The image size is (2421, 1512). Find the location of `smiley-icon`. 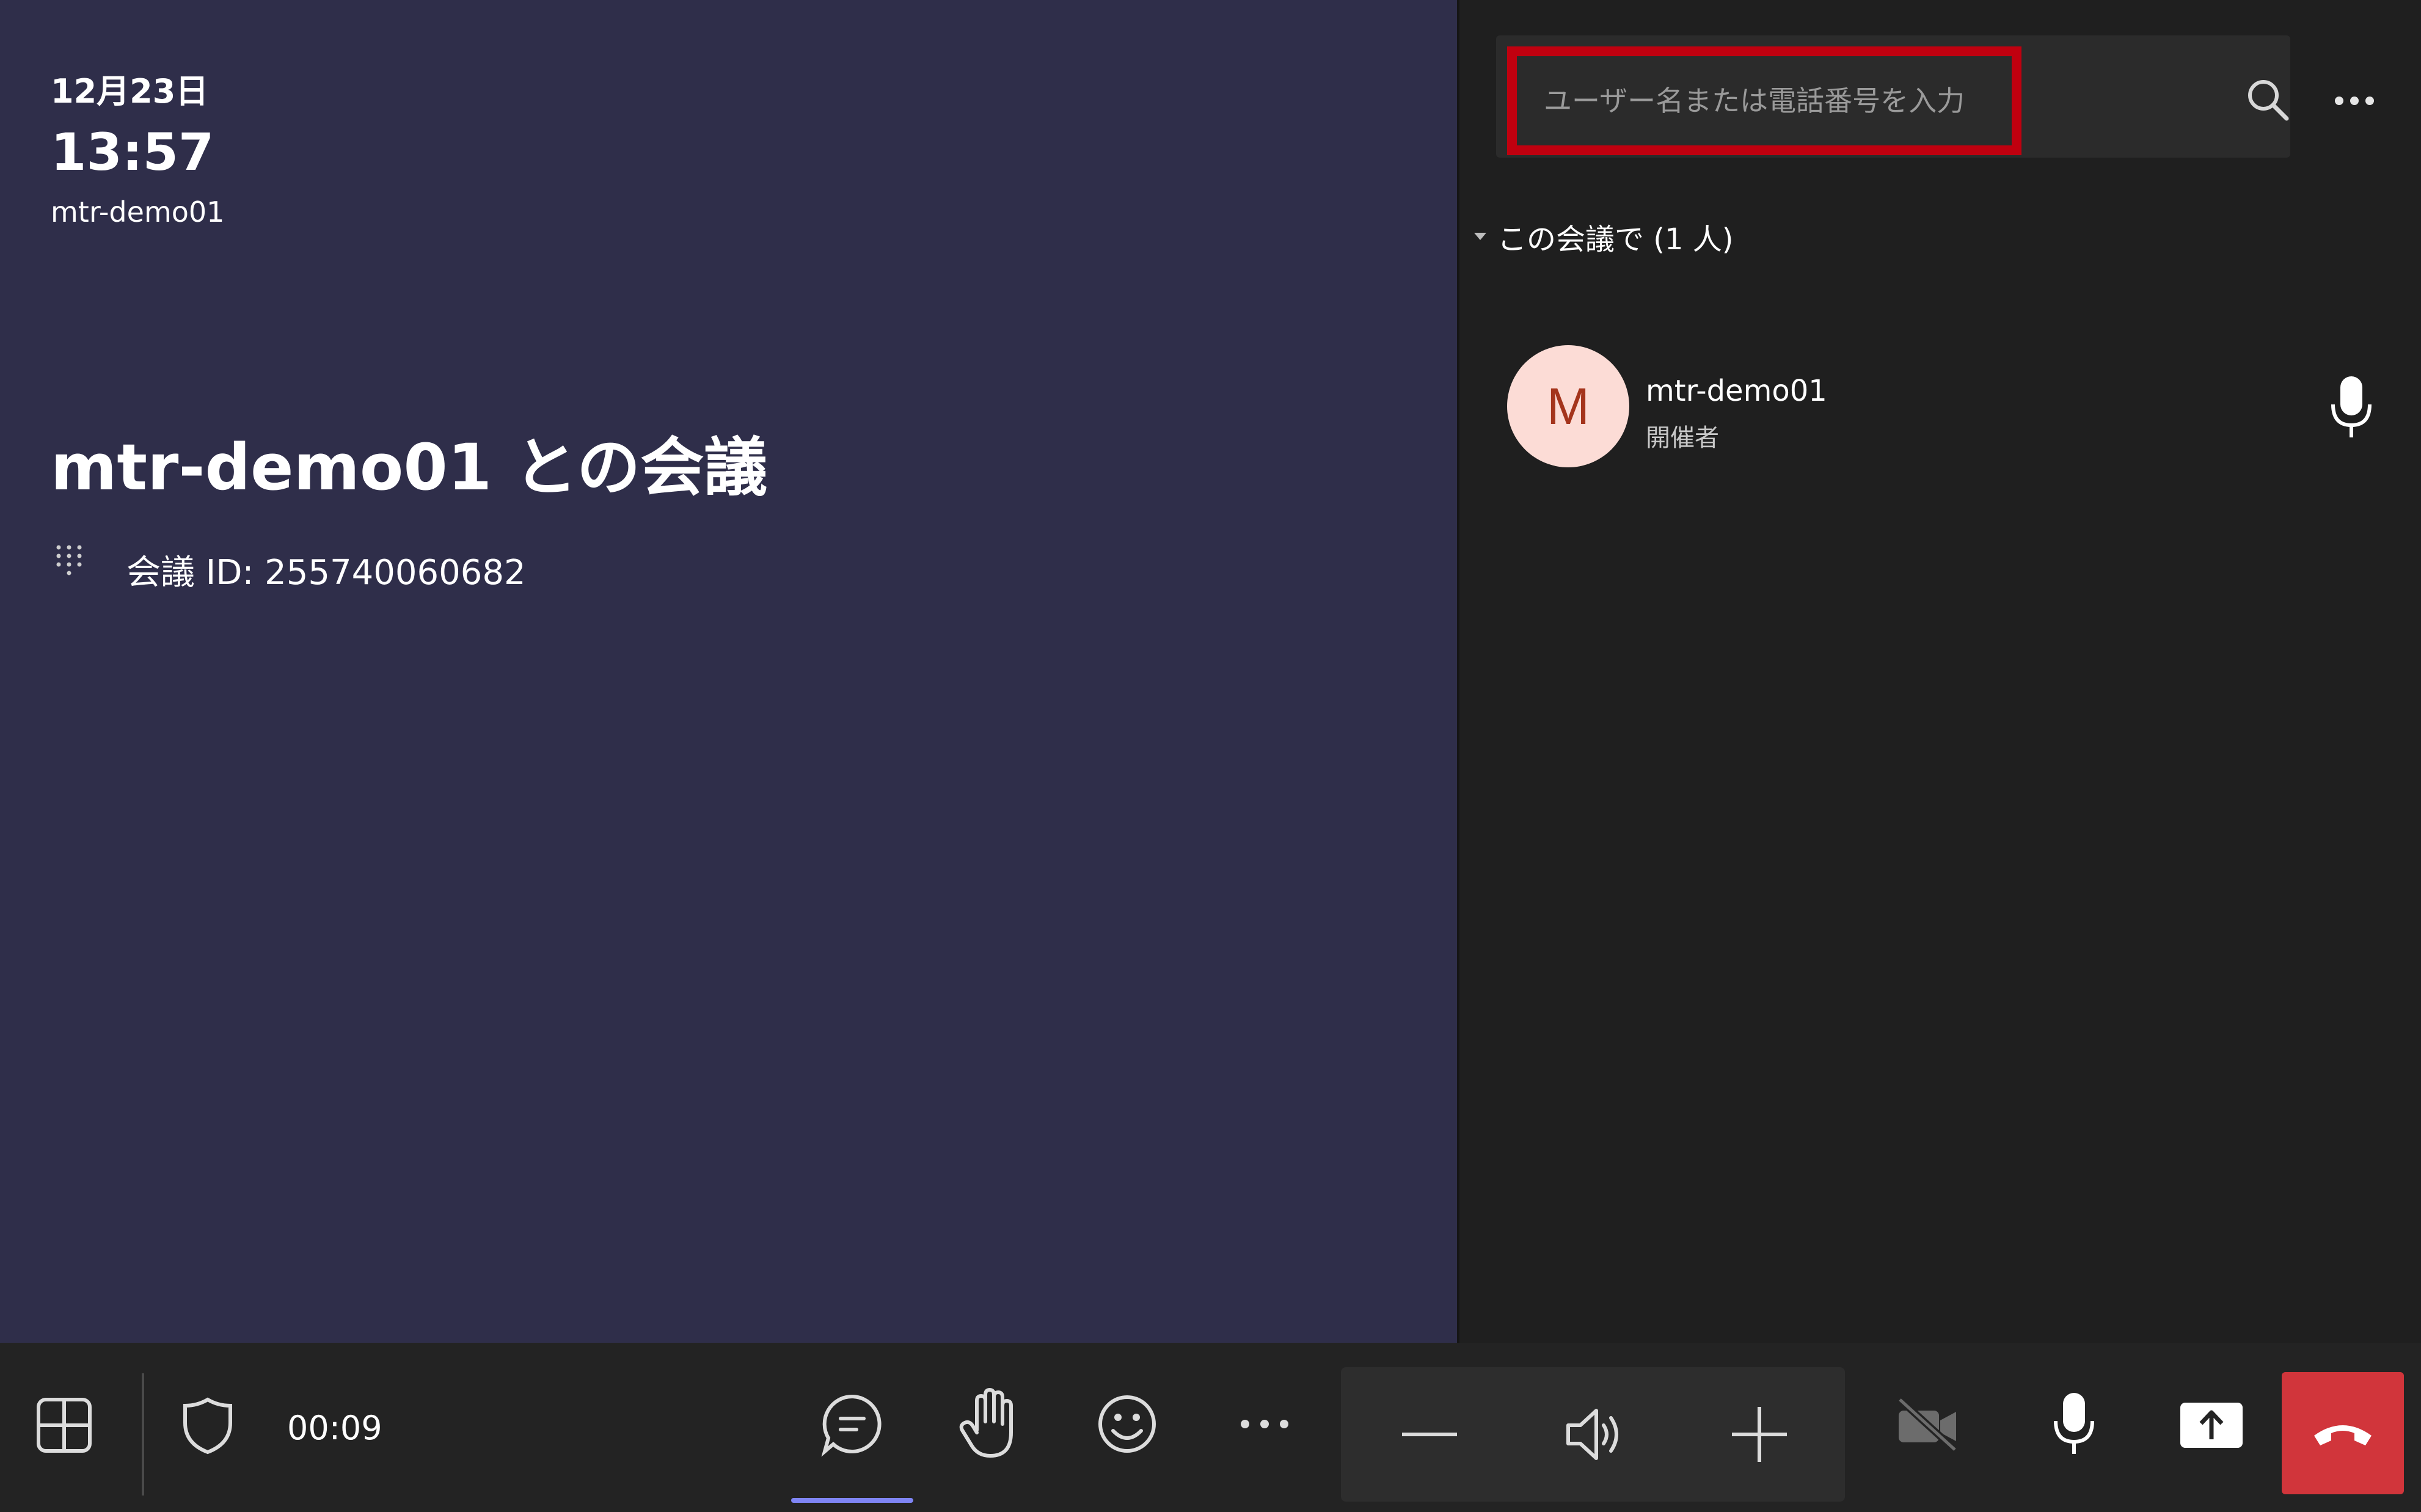

smiley-icon is located at coordinates (1127, 1424).